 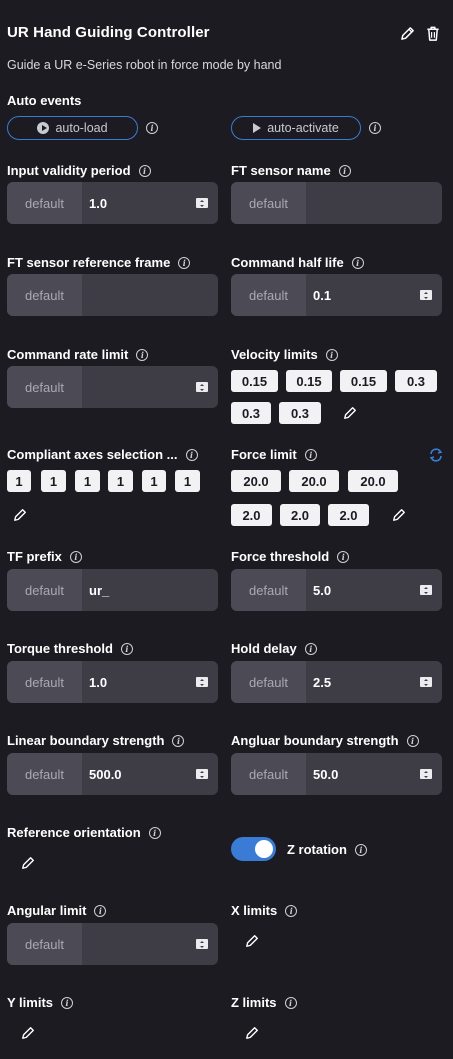 I want to click on torque-threshold-value: 1.0, so click(x=139, y=682).